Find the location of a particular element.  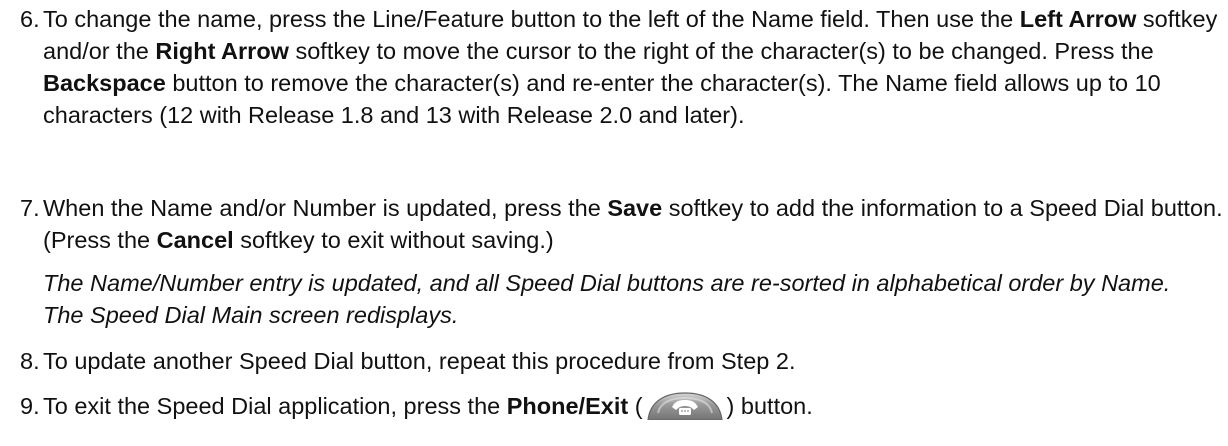

right-arrow-softkey-label: Right Arrow is located at coordinates (222, 51).